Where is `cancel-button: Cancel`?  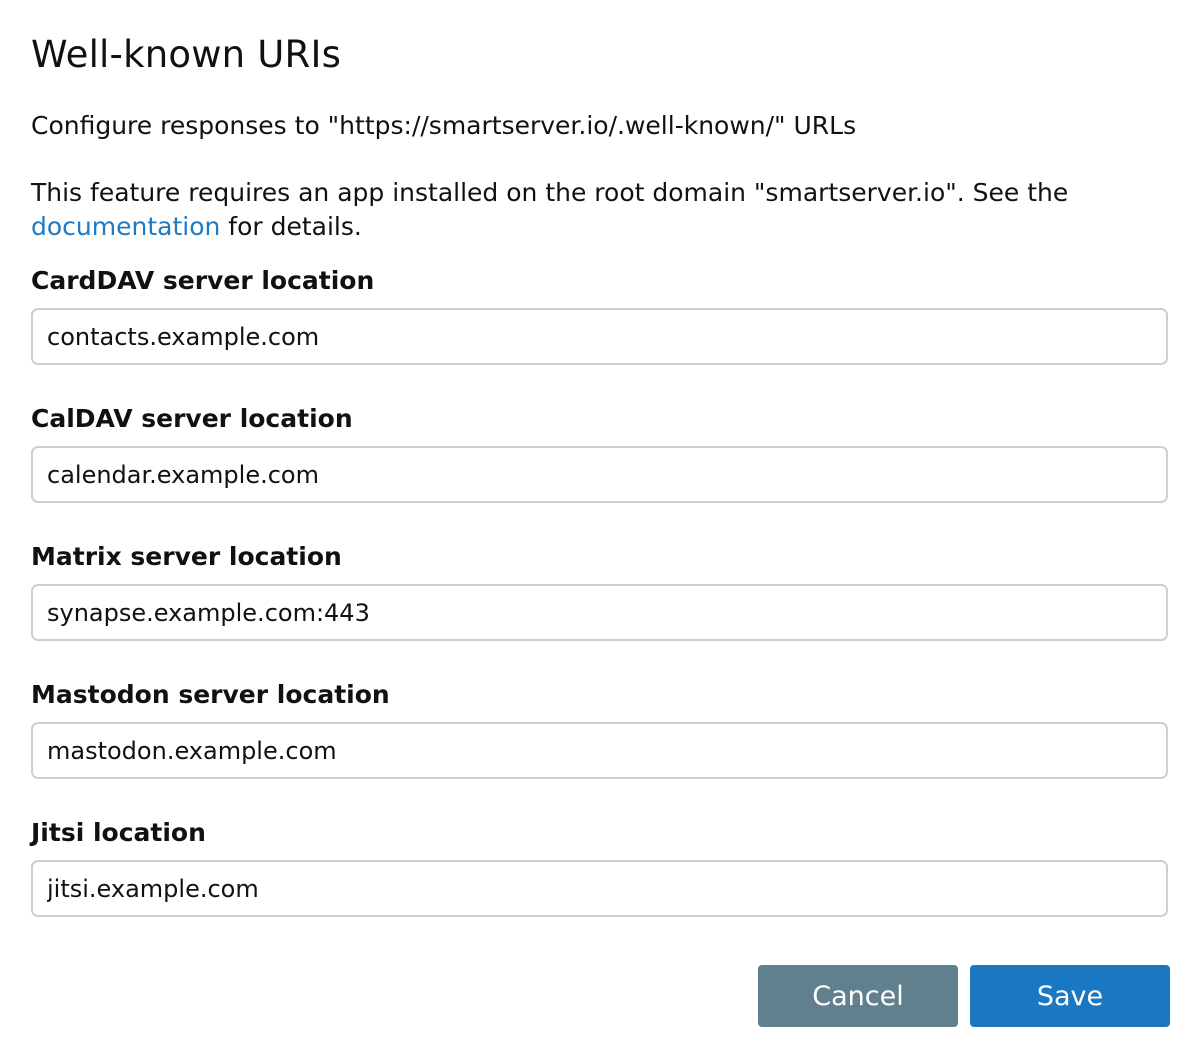
cancel-button: Cancel is located at coordinates (858, 996).